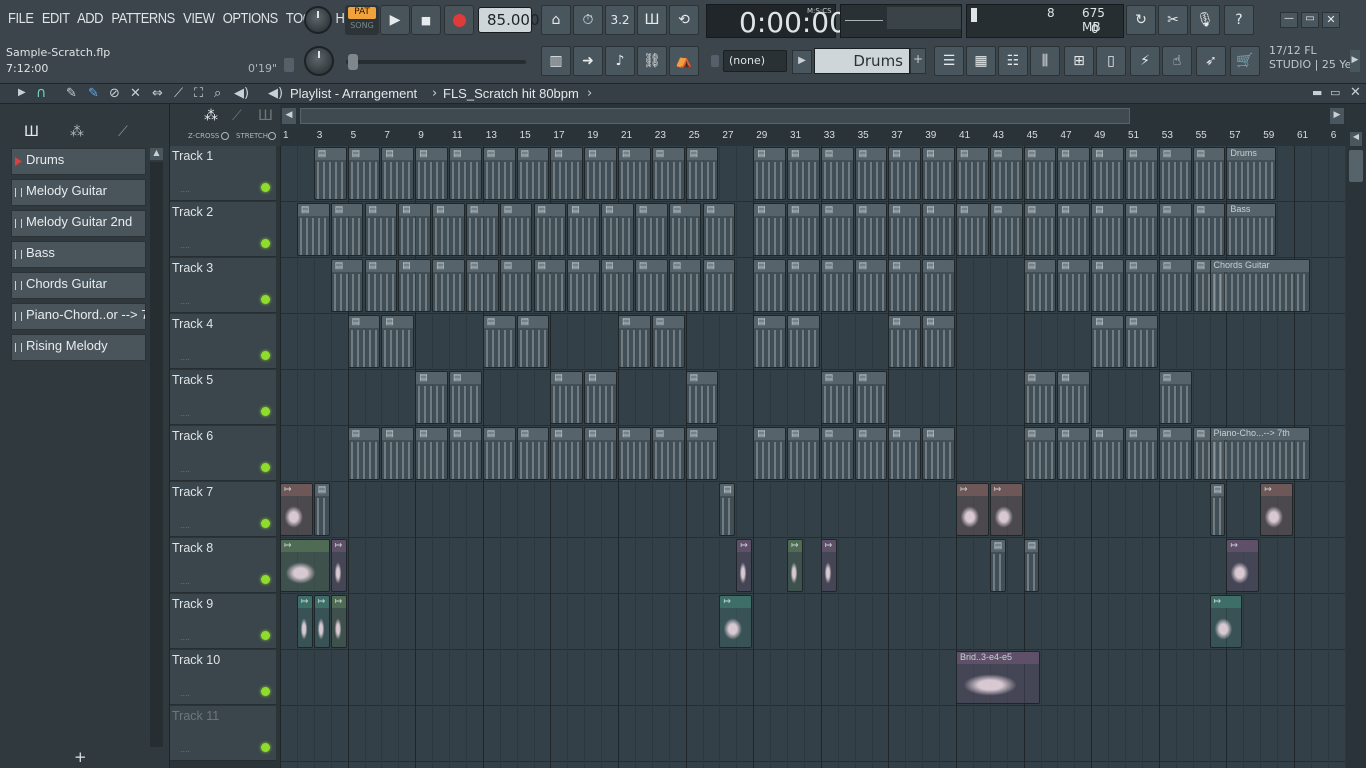  I want to click on link-icon: ⛓, so click(652, 61).